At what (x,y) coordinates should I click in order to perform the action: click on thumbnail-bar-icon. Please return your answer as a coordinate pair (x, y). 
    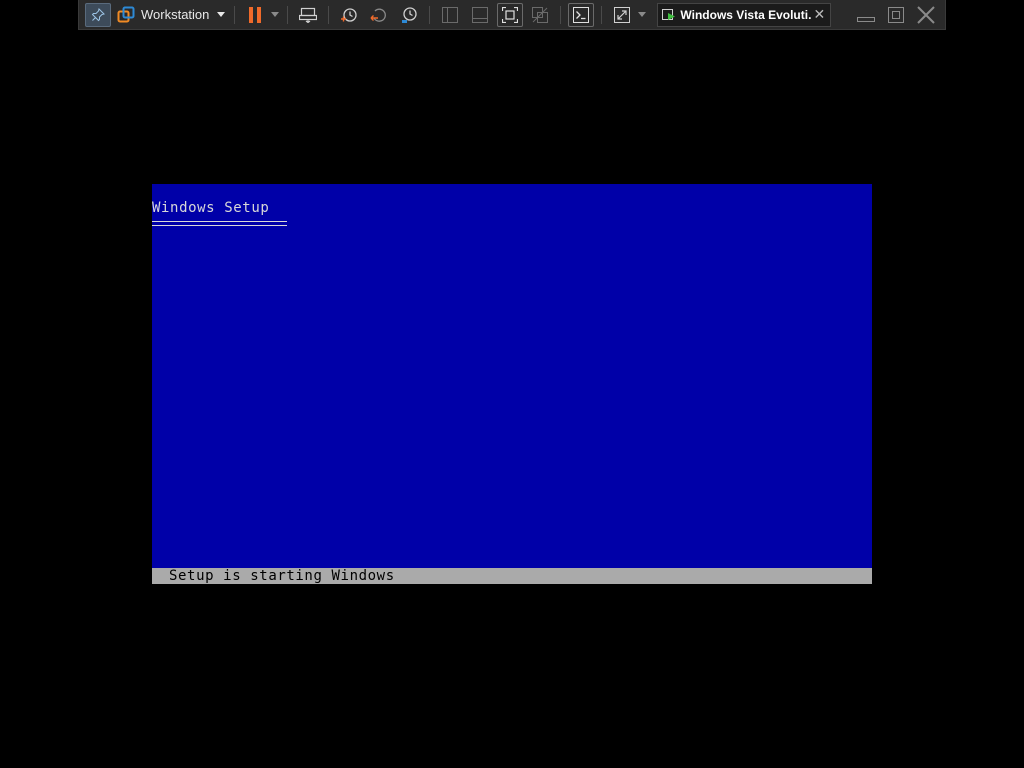
    Looking at the image, I should click on (480, 14).